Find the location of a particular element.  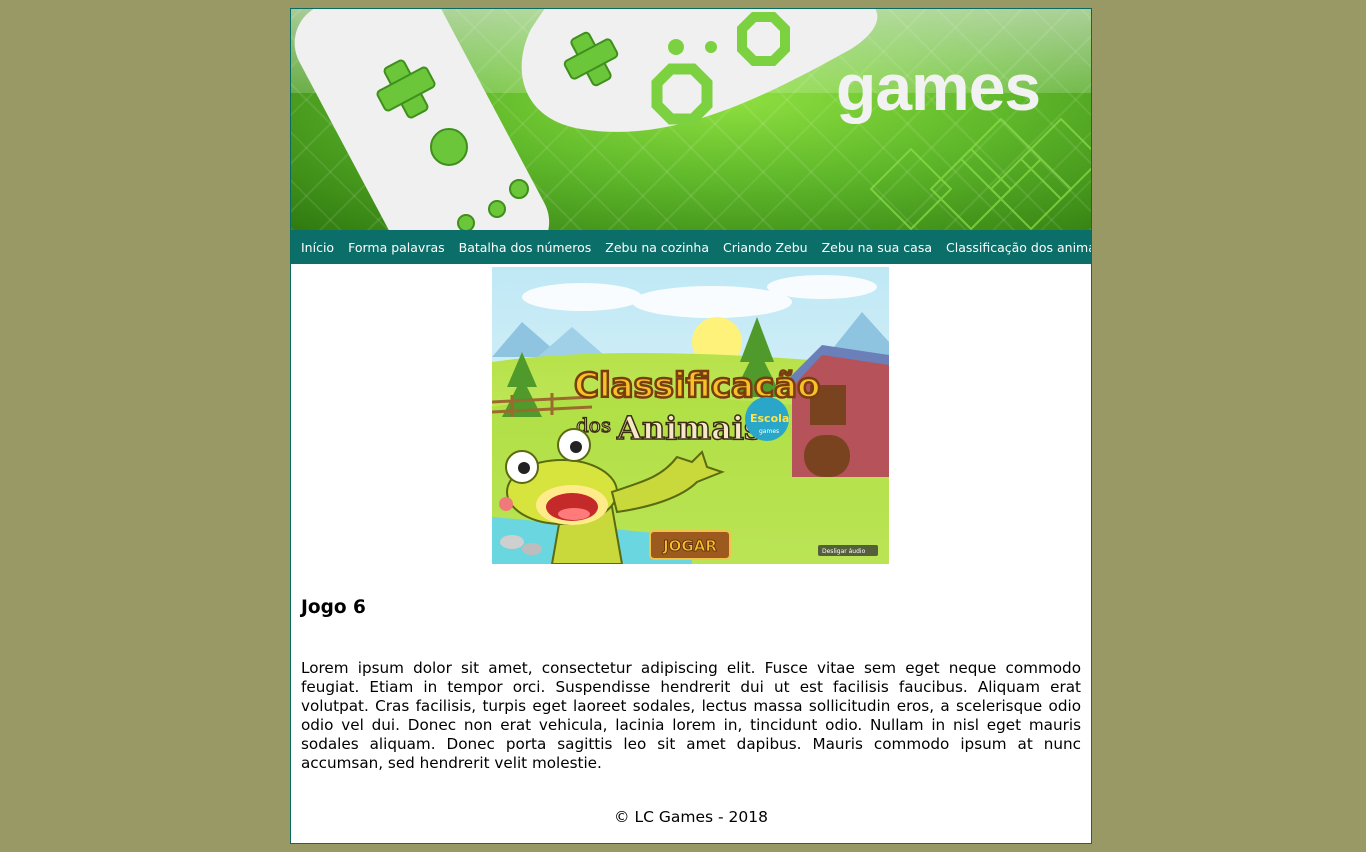

nav-item-zebu-na-cozinha: Zebu na cozinha is located at coordinates (657, 247).